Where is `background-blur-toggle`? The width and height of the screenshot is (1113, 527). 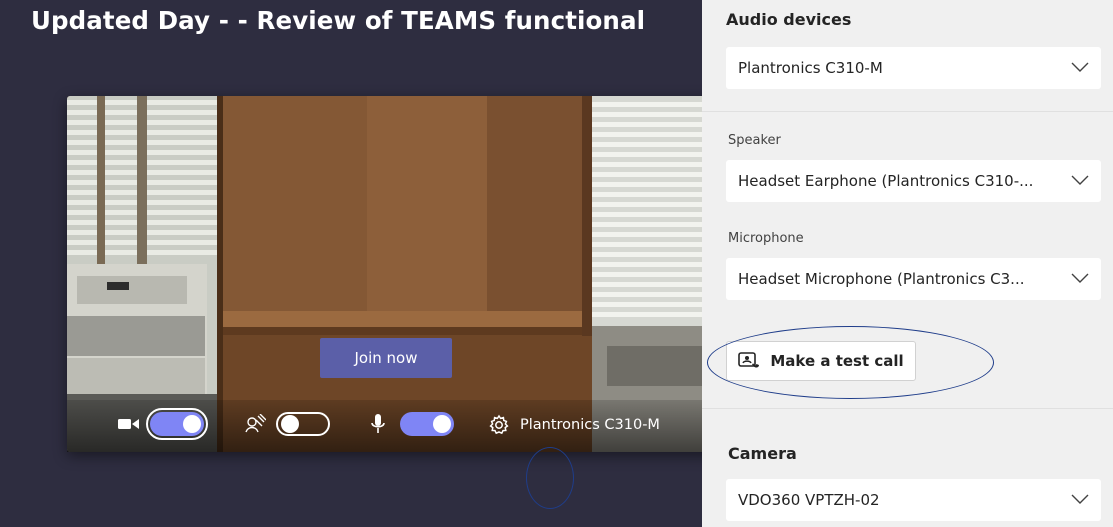 background-blur-toggle is located at coordinates (303, 424).